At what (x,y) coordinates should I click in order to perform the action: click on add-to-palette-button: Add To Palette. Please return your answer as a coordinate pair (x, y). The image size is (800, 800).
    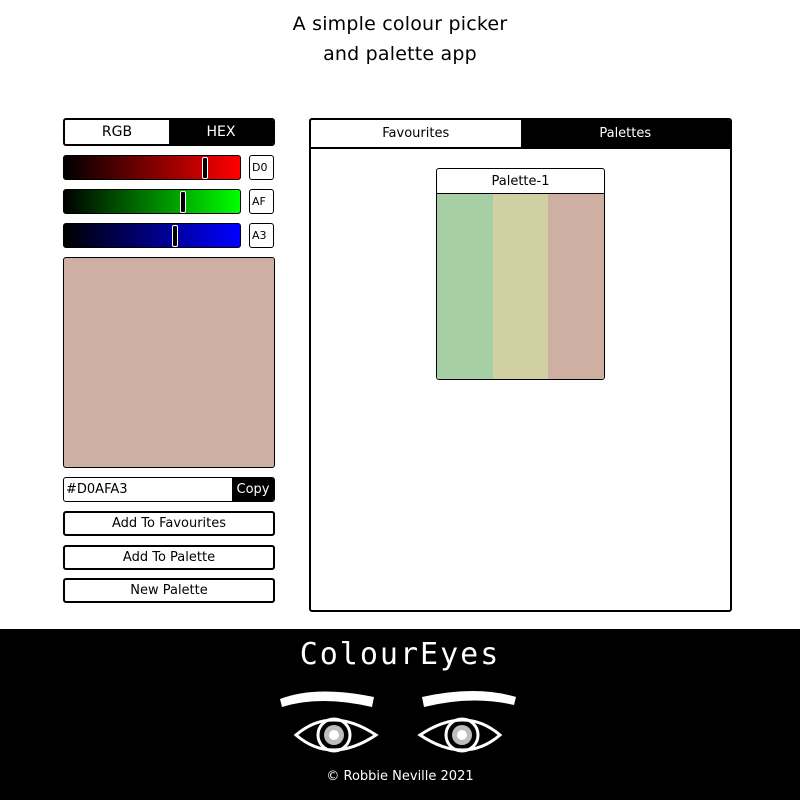
    Looking at the image, I should click on (169, 557).